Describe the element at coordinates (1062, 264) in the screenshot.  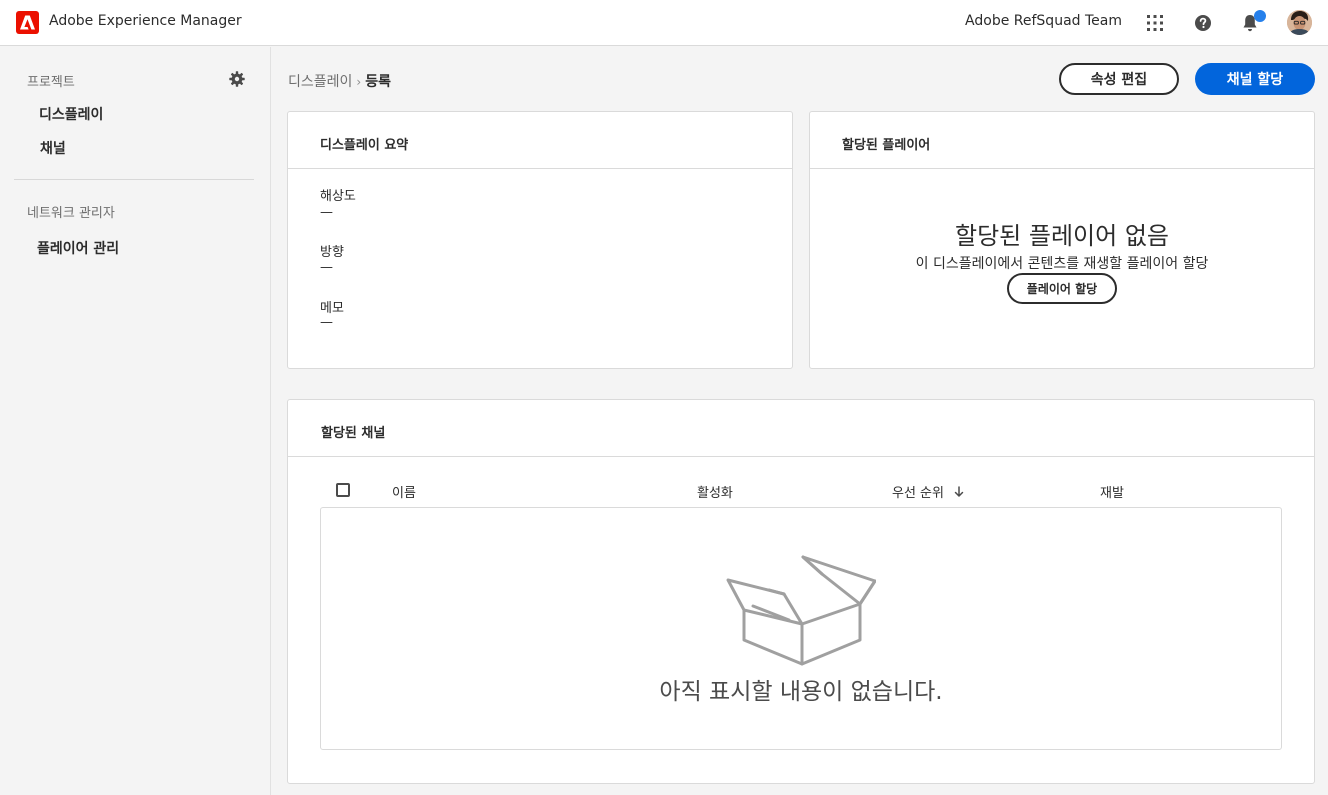
I see `empty-state-description: 이 디스플레이에서 콘텐츠를 재생할 플레이어 할당` at that location.